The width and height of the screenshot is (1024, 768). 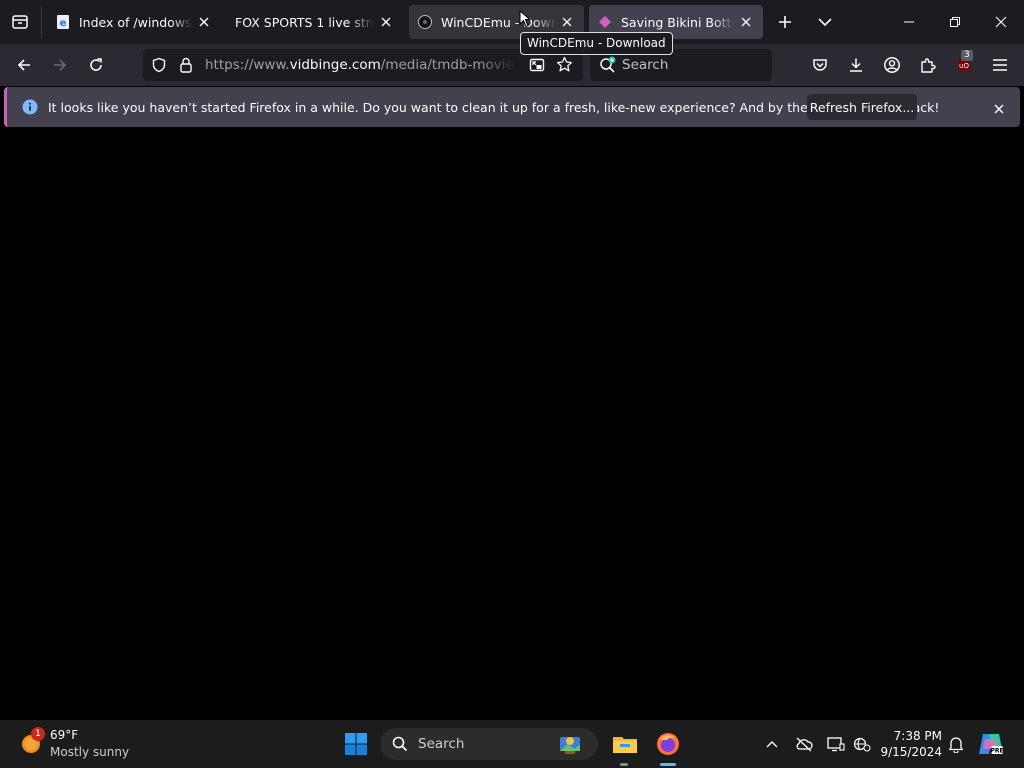 I want to click on firefox-icon, so click(x=668, y=744).